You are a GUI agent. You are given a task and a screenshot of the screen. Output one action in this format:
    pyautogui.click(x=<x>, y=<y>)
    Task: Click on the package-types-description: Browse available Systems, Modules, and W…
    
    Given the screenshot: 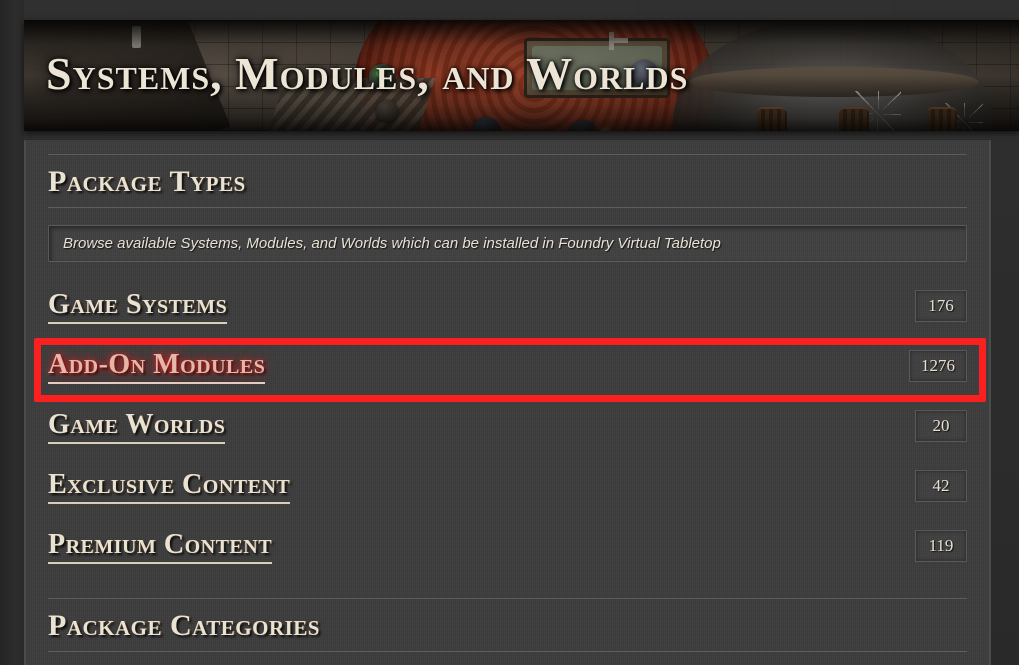 What is the action you would take?
    pyautogui.click(x=507, y=243)
    